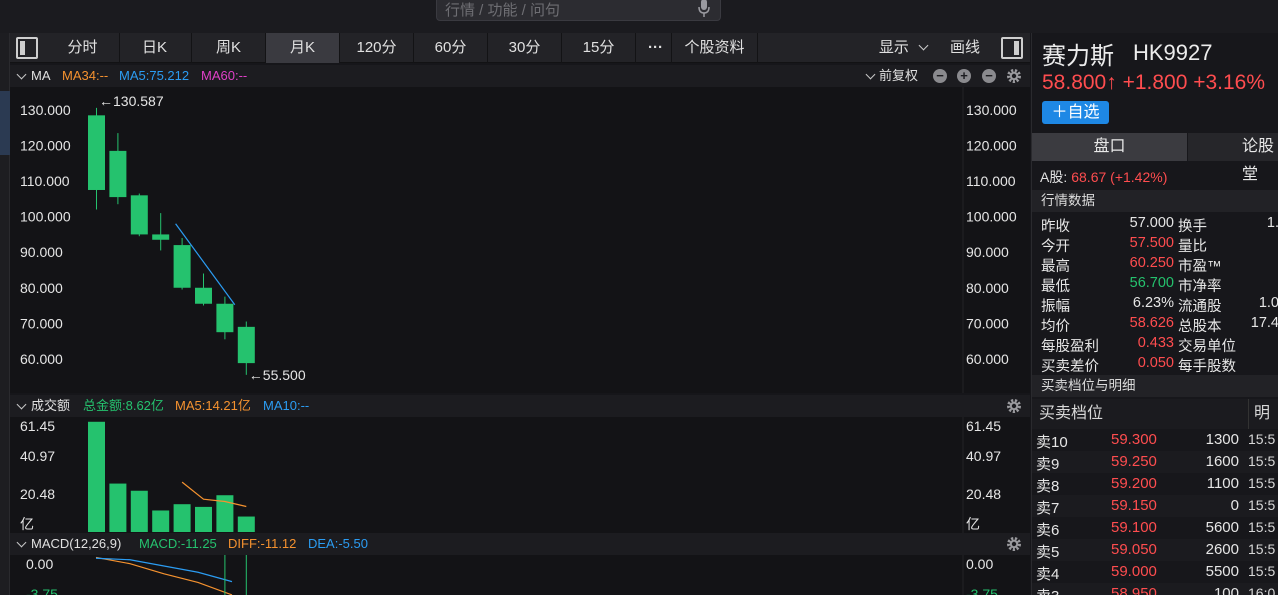 This screenshot has width=1278, height=595. What do you see at coordinates (229, 48) in the screenshot?
I see `period-tab-2: 周K` at bounding box center [229, 48].